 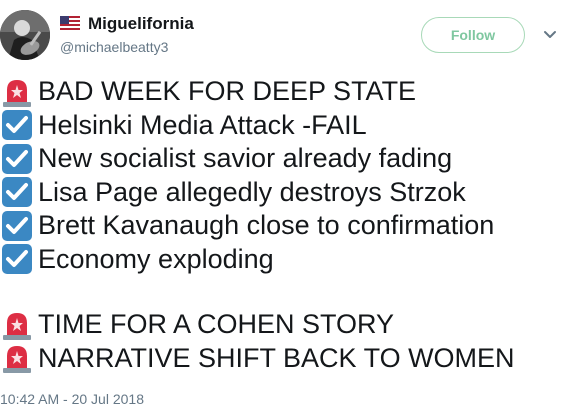 I want to click on line-break, so click(x=282, y=292).